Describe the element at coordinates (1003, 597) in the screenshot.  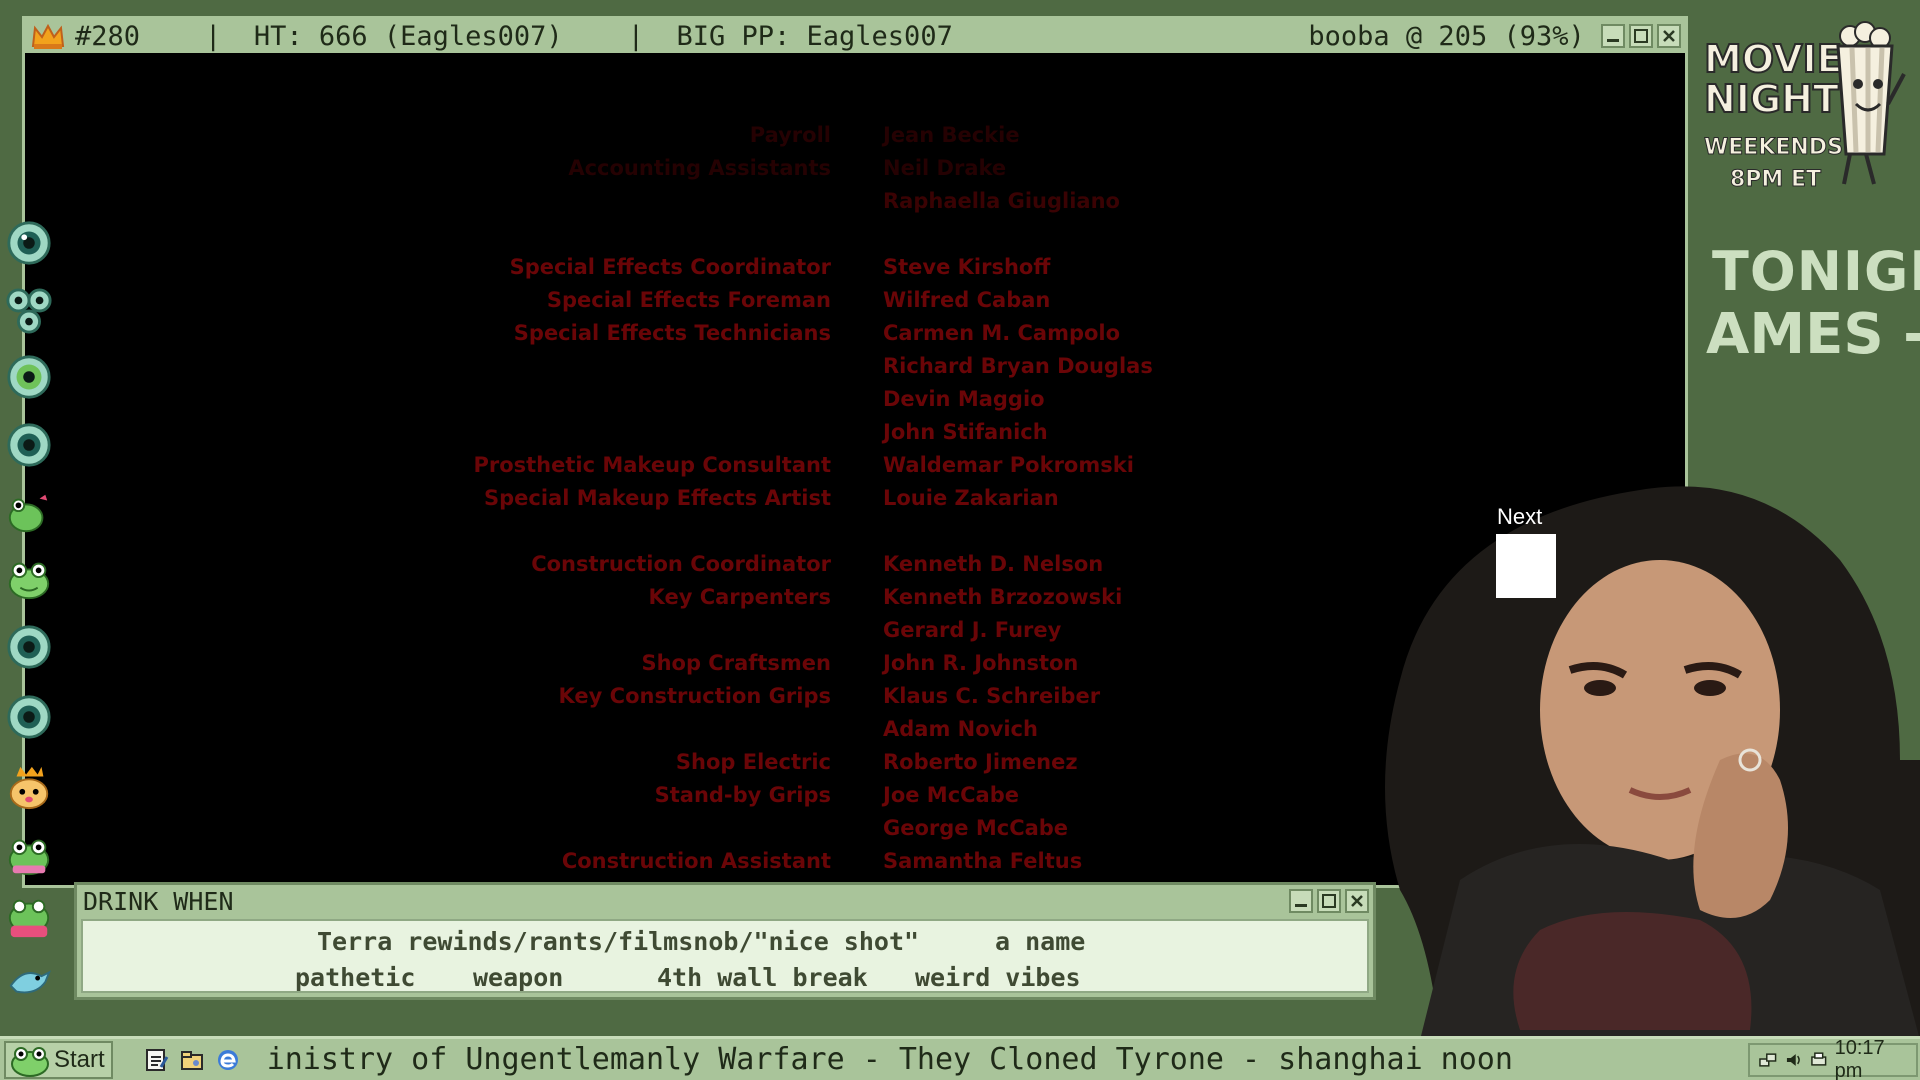
I see `credit-name: Kenneth Brzozowski` at that location.